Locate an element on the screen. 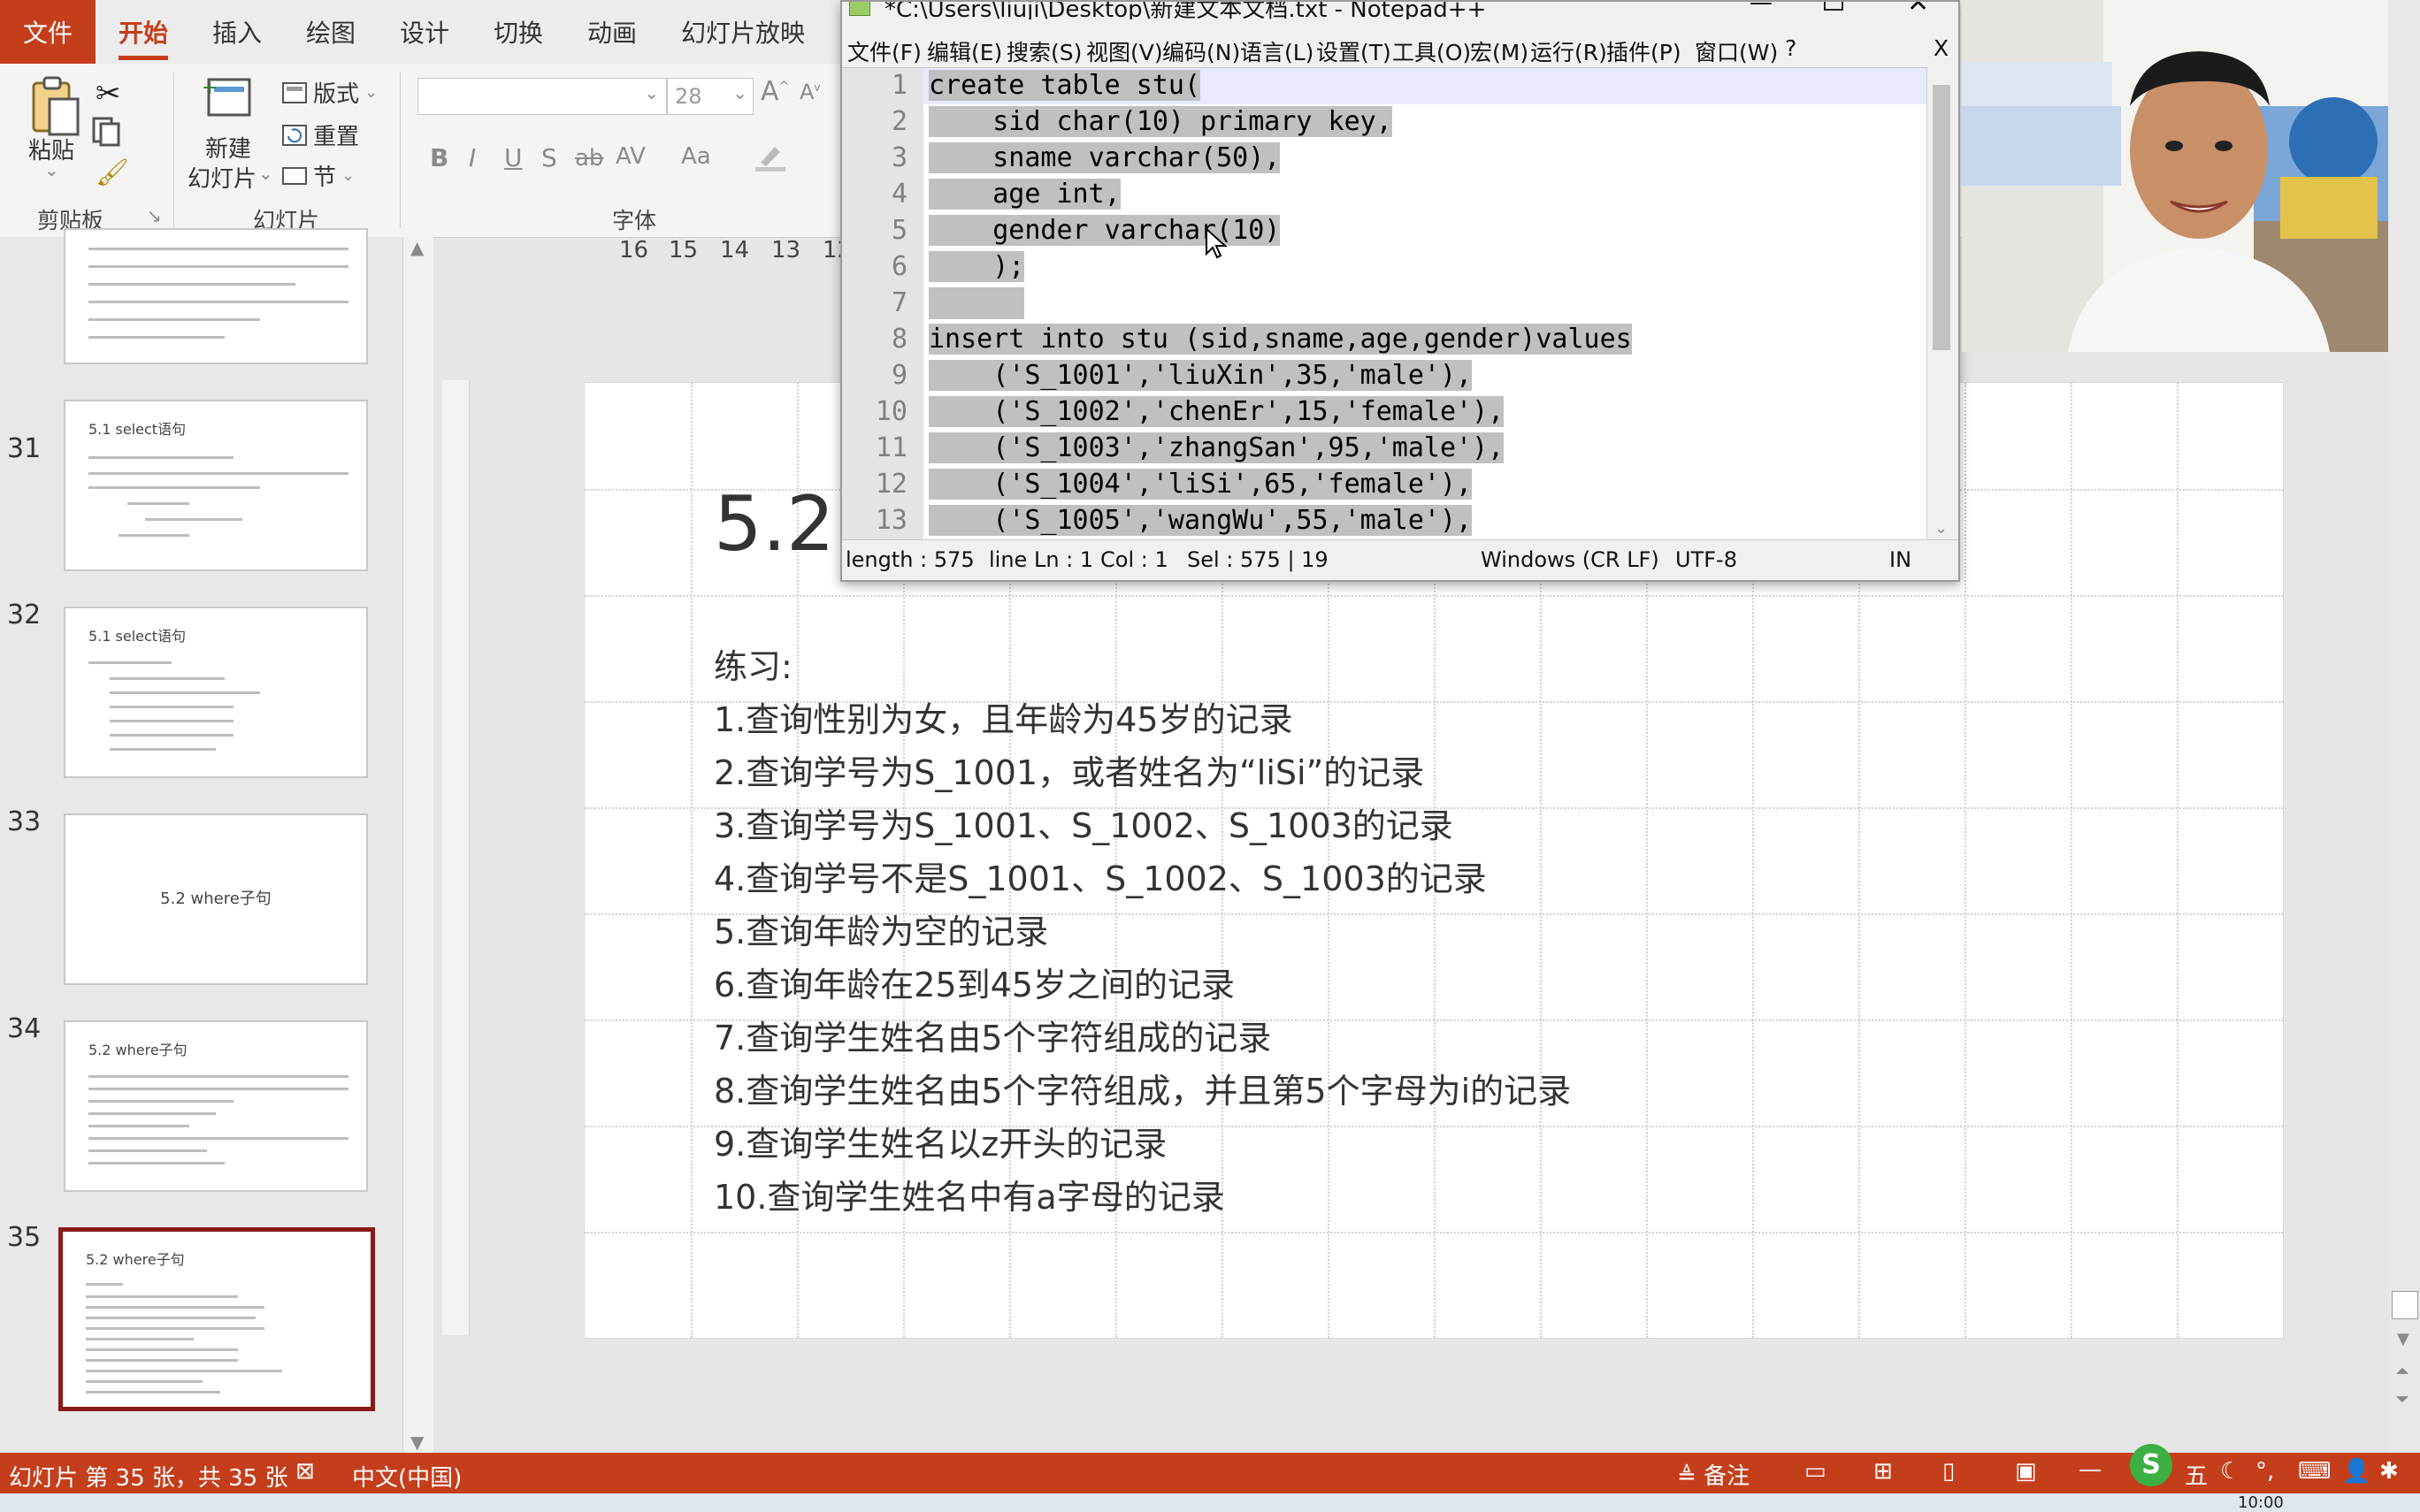  tab-file: 文件 is located at coordinates (48, 32).